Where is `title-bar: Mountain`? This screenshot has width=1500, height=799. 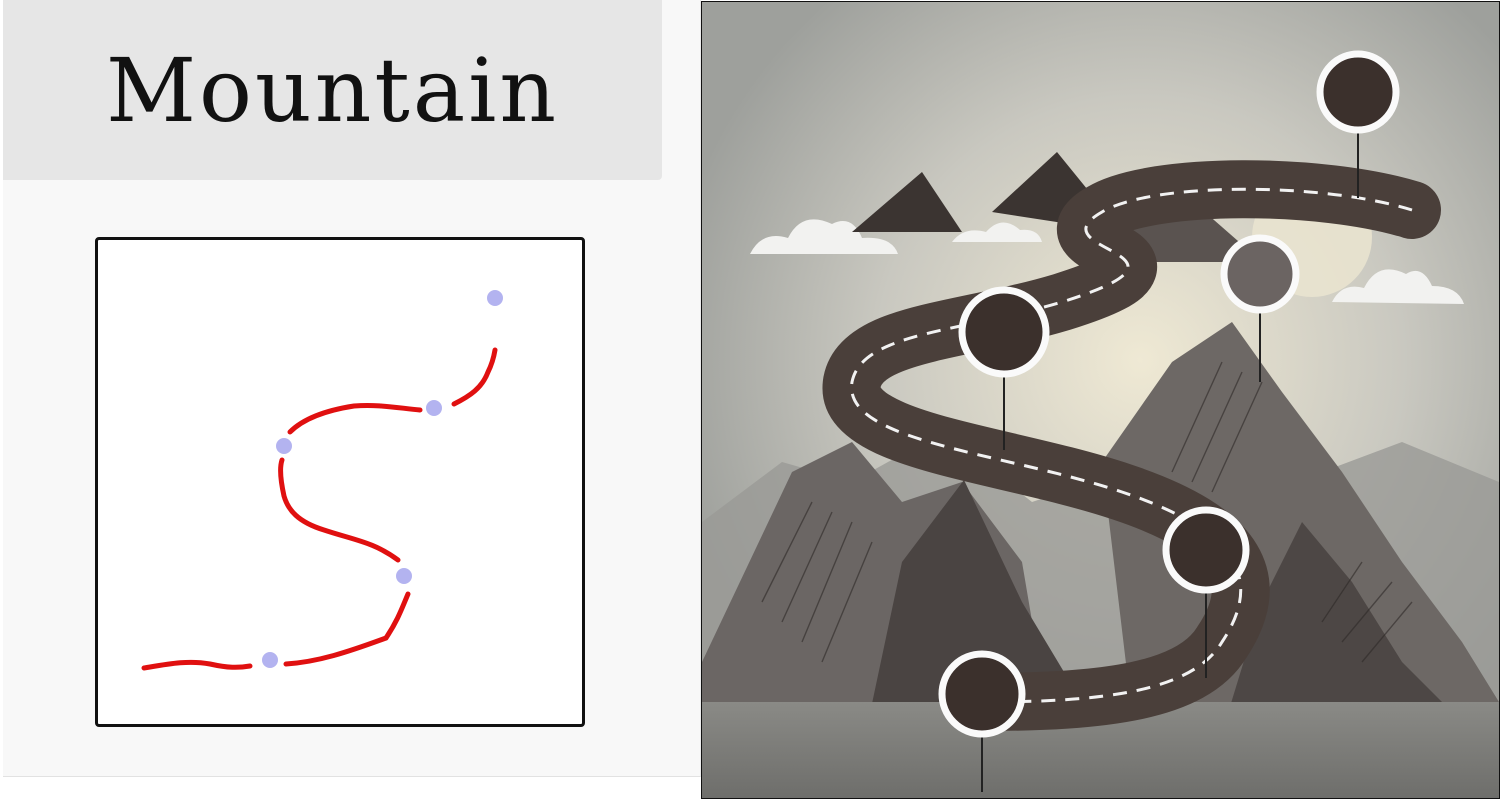
title-bar: Mountain is located at coordinates (332, 90).